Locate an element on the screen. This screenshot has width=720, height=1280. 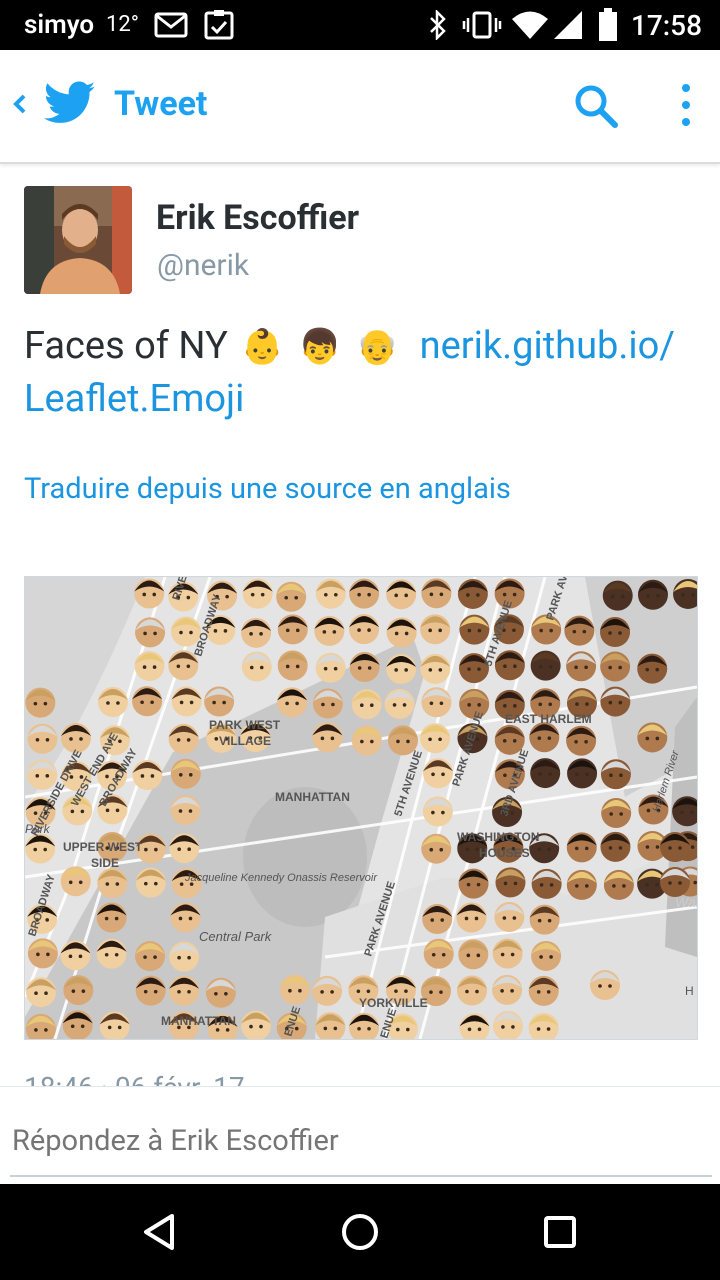
carrier-name: simyo is located at coordinates (59, 25).